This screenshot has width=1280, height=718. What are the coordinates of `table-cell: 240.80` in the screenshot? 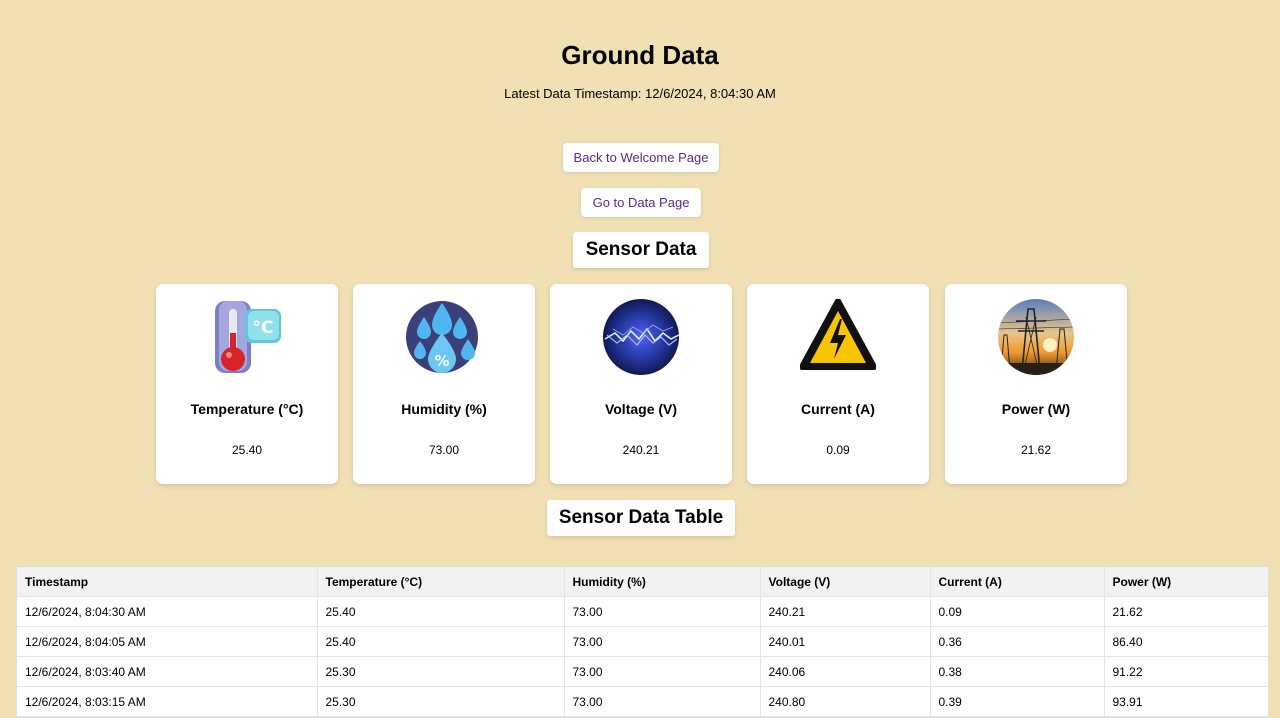 It's located at (845, 701).